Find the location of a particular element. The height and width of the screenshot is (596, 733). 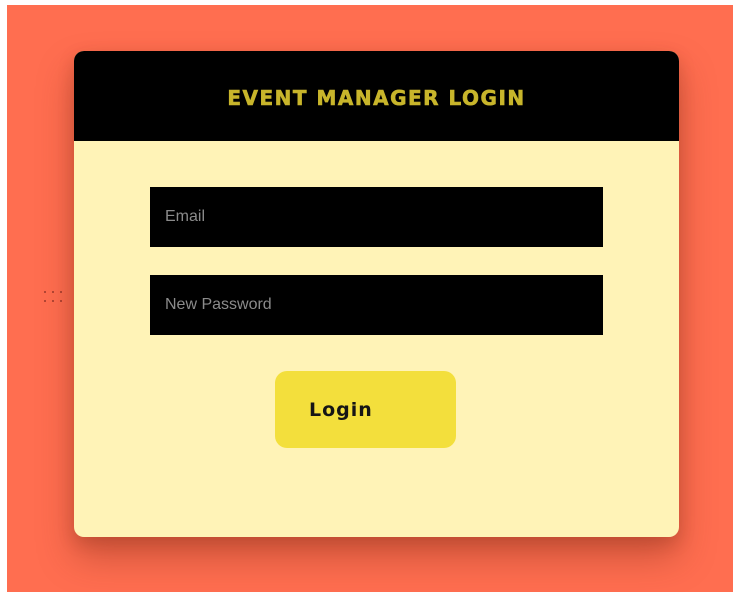

page-title: EVENT MANAGER LOGIN is located at coordinates (376, 98).